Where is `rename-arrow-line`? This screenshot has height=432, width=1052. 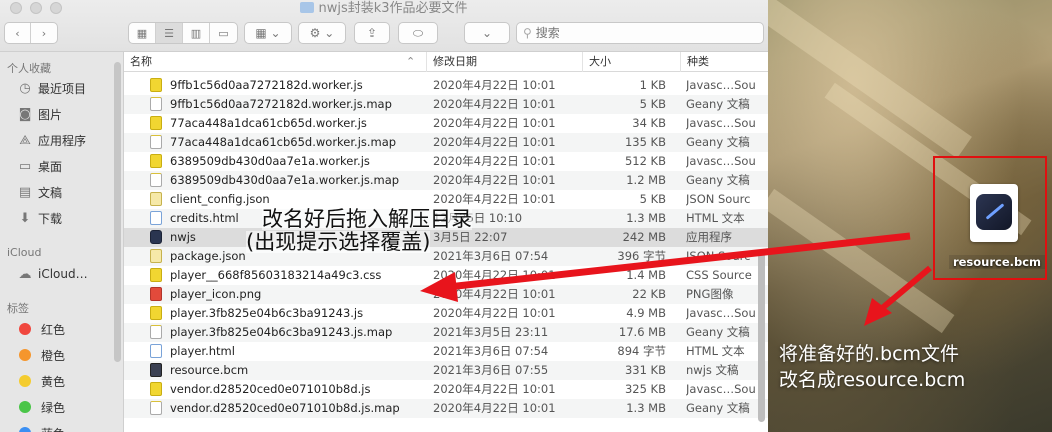
rename-arrow-line is located at coordinates (905, 289).